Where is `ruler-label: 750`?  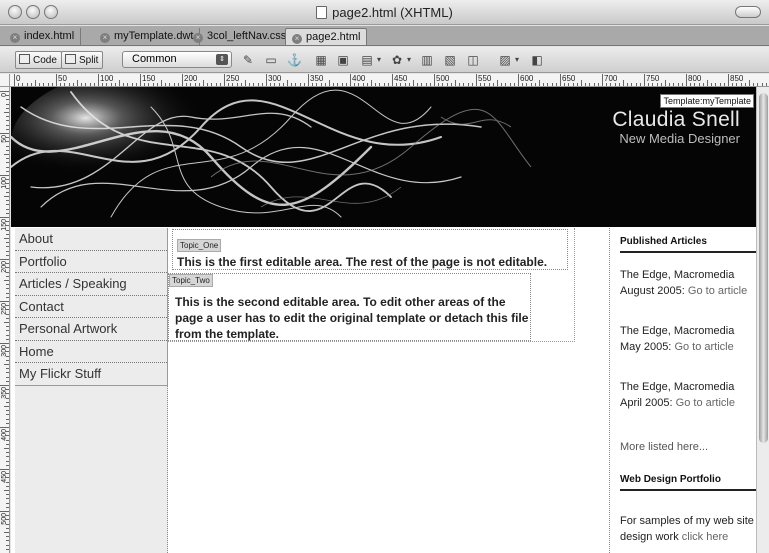 ruler-label: 750 is located at coordinates (653, 78).